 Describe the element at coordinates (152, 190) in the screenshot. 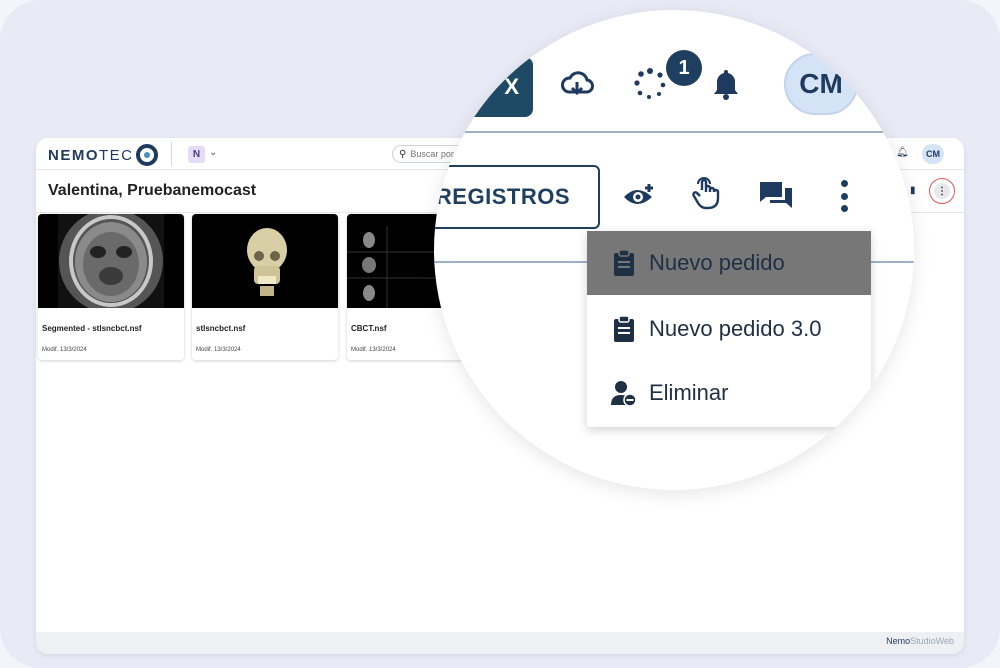

I see `patient-name: Valentina, Pruebanemocast` at that location.